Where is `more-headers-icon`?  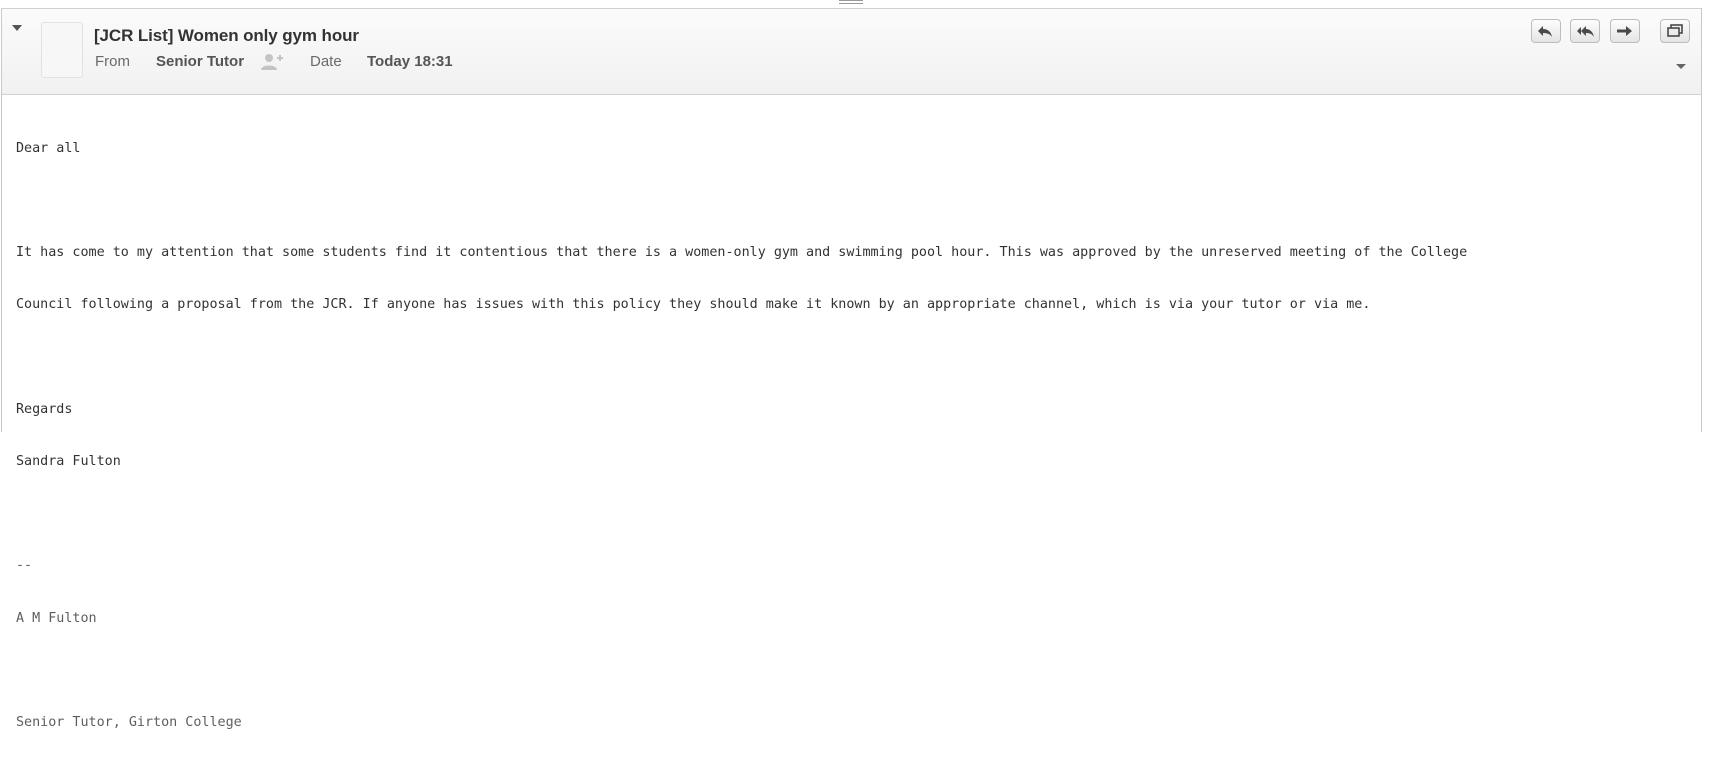 more-headers-icon is located at coordinates (1681, 67).